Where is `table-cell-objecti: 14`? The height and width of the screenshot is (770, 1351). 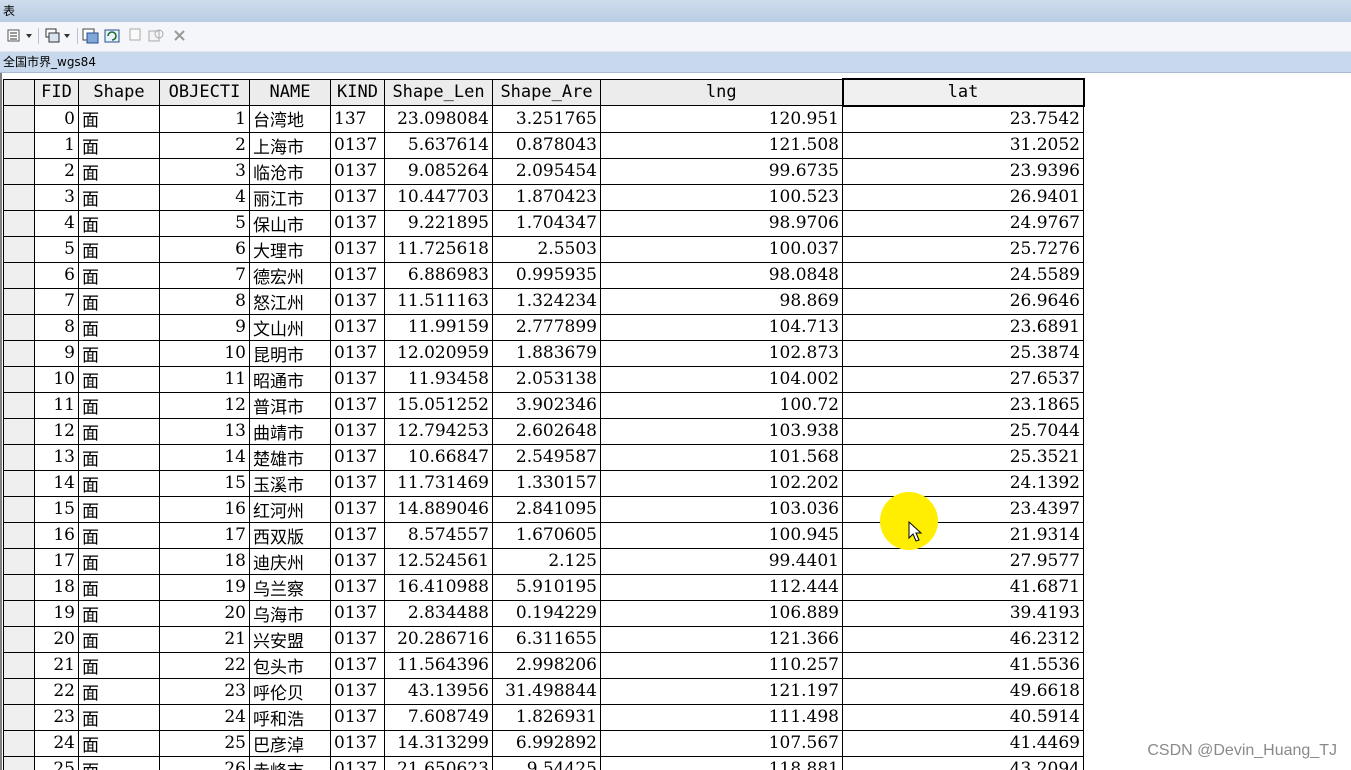
table-cell-objecti: 14 is located at coordinates (204, 457).